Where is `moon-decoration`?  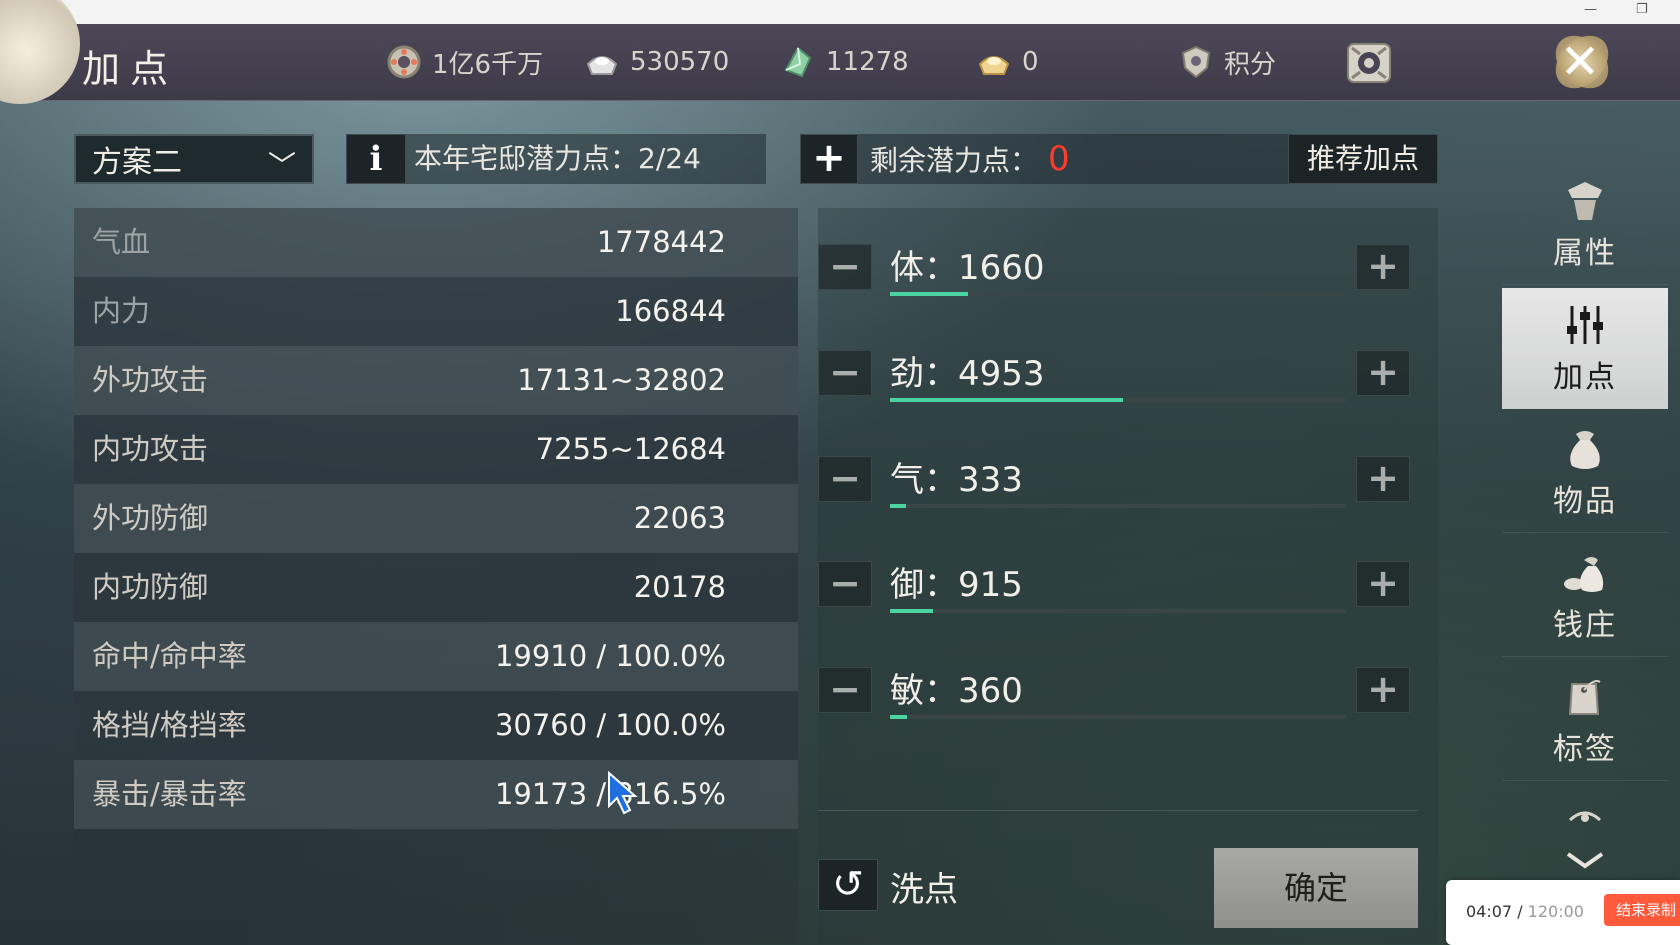
moon-decoration is located at coordinates (40, 52).